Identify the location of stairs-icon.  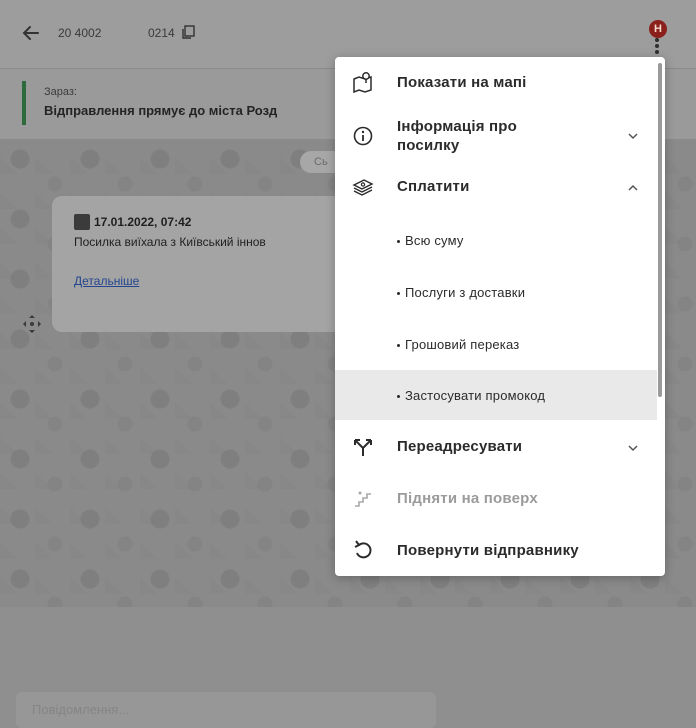
(363, 499).